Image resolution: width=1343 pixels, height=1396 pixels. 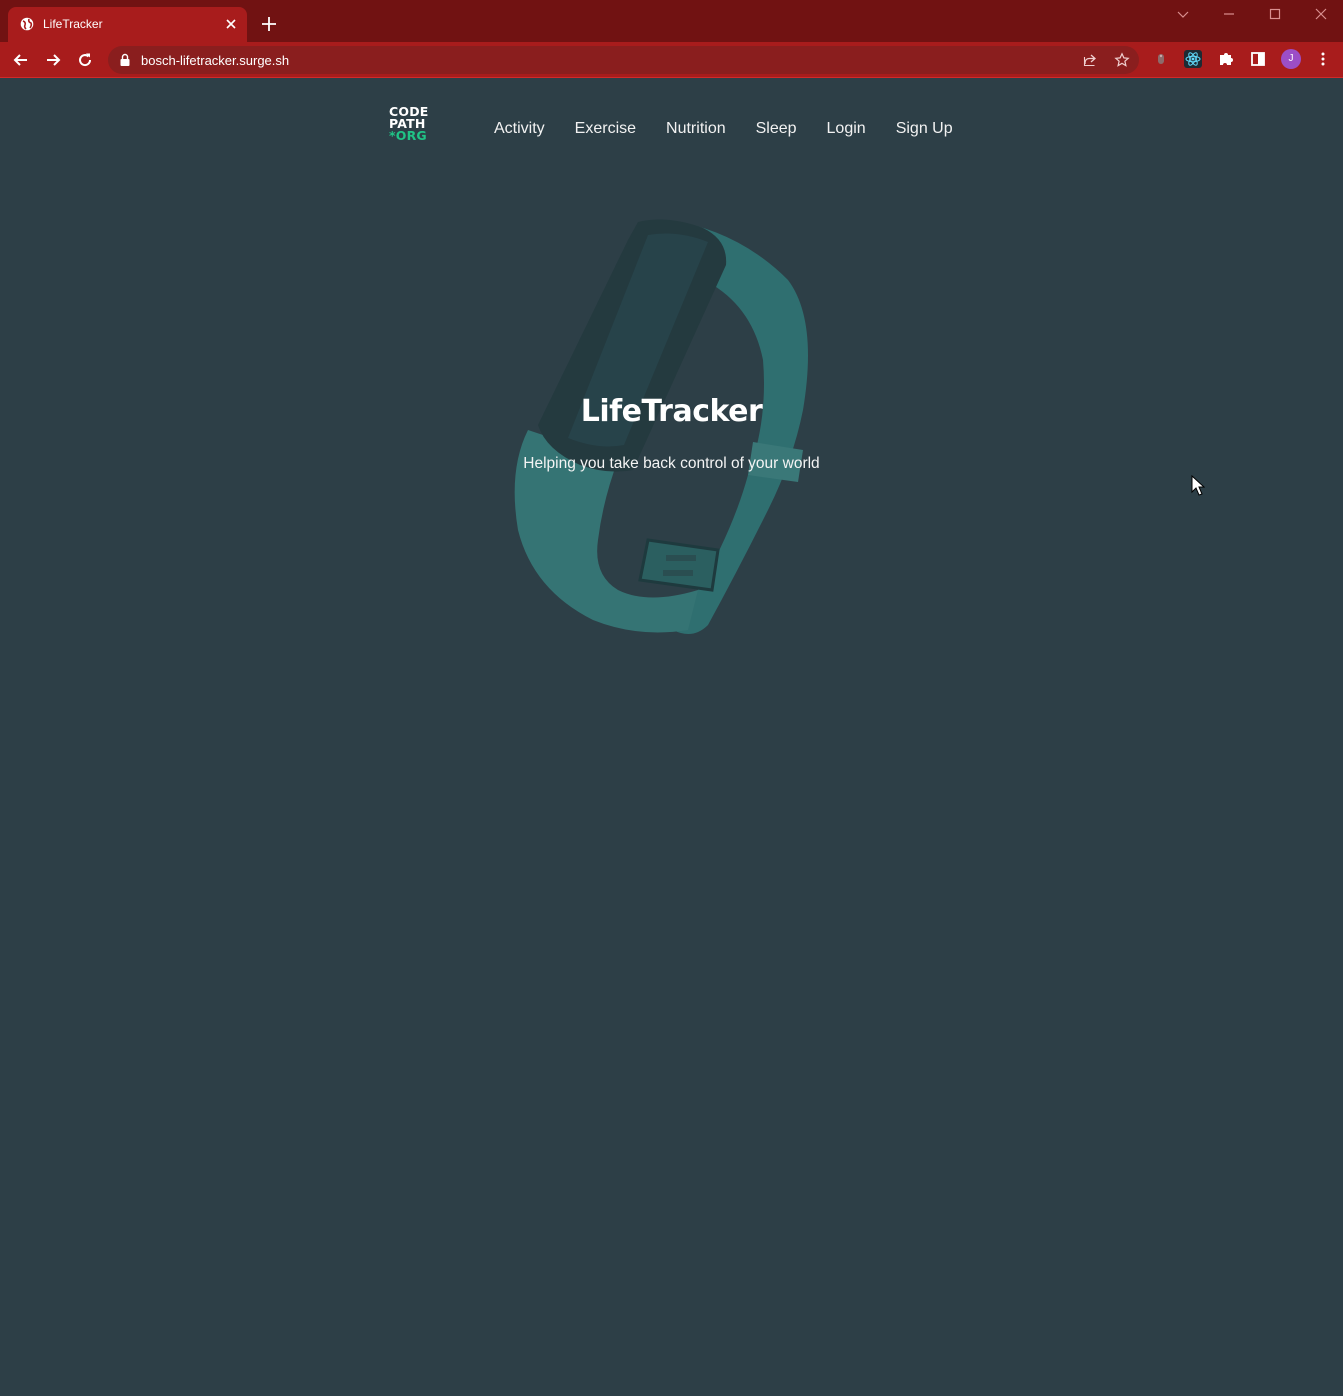 I want to click on close-tab-icon, so click(x=231, y=24).